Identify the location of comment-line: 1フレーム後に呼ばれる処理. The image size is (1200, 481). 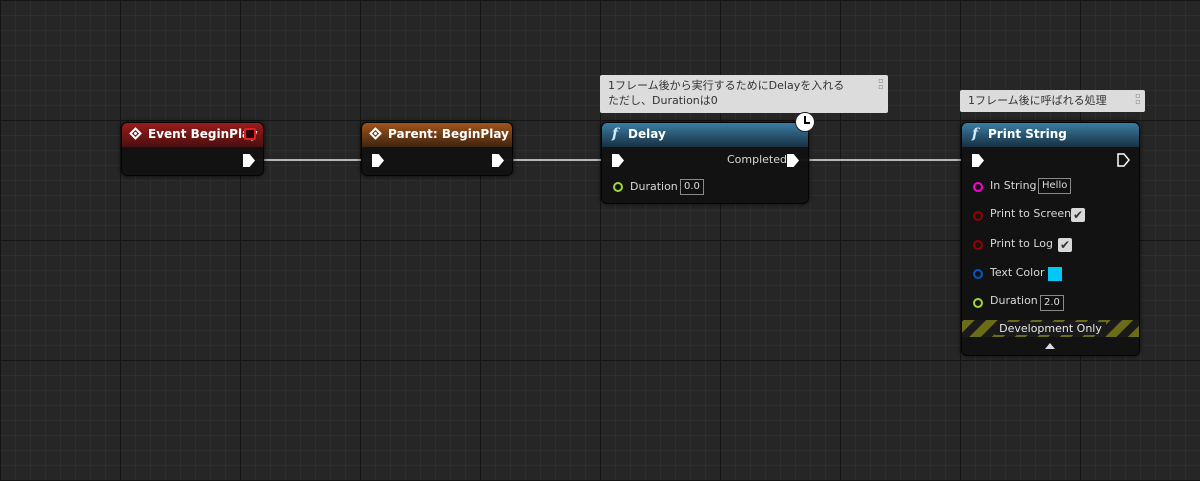
(1037, 100).